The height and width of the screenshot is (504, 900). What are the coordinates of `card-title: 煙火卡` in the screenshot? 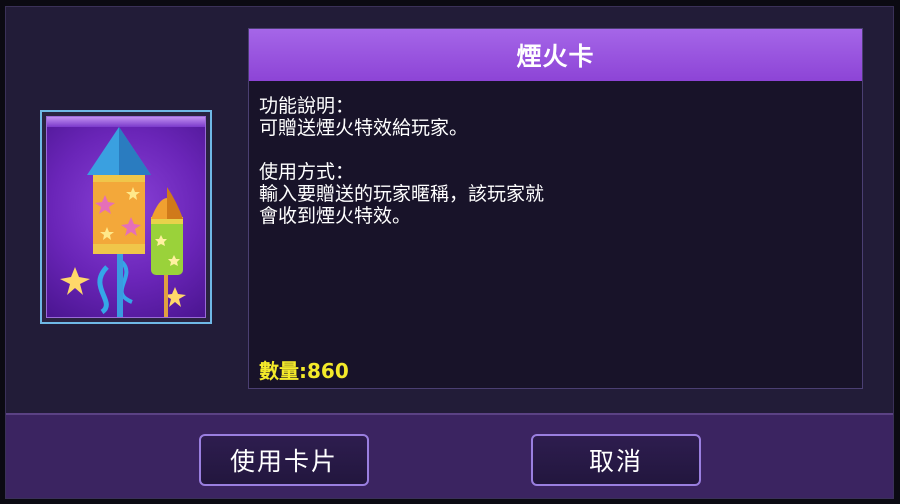 It's located at (555, 55).